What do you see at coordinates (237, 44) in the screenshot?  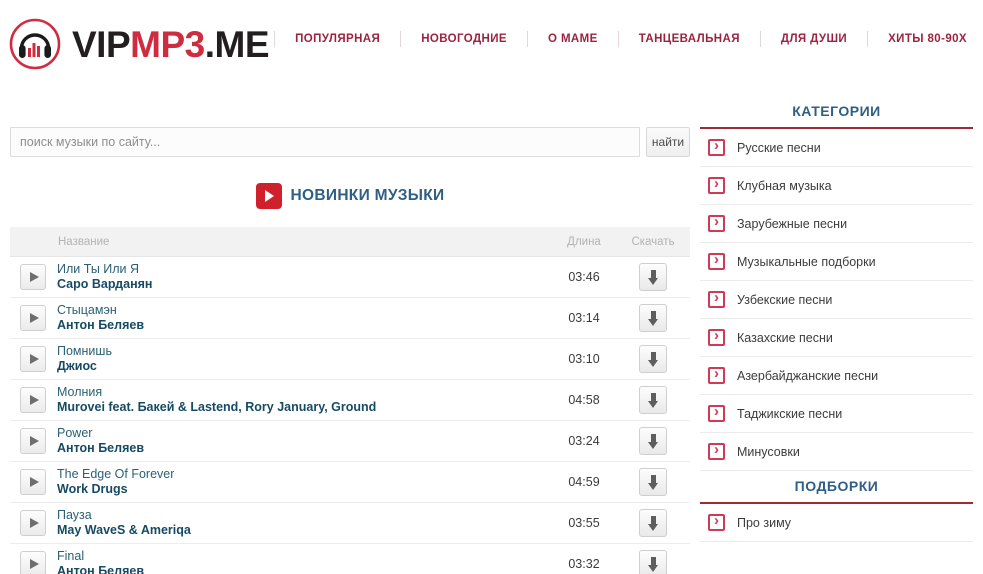 I see `logo-text-me: .ME` at bounding box center [237, 44].